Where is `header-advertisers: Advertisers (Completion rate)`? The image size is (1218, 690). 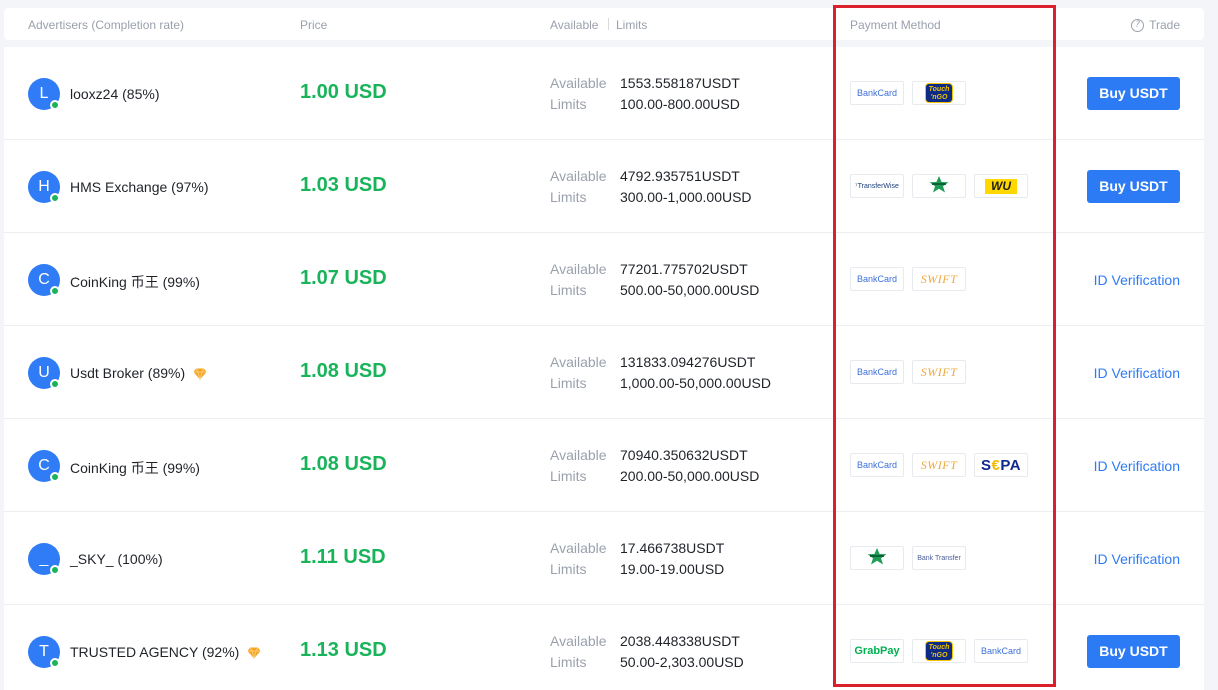 header-advertisers: Advertisers (Completion rate) is located at coordinates (106, 25).